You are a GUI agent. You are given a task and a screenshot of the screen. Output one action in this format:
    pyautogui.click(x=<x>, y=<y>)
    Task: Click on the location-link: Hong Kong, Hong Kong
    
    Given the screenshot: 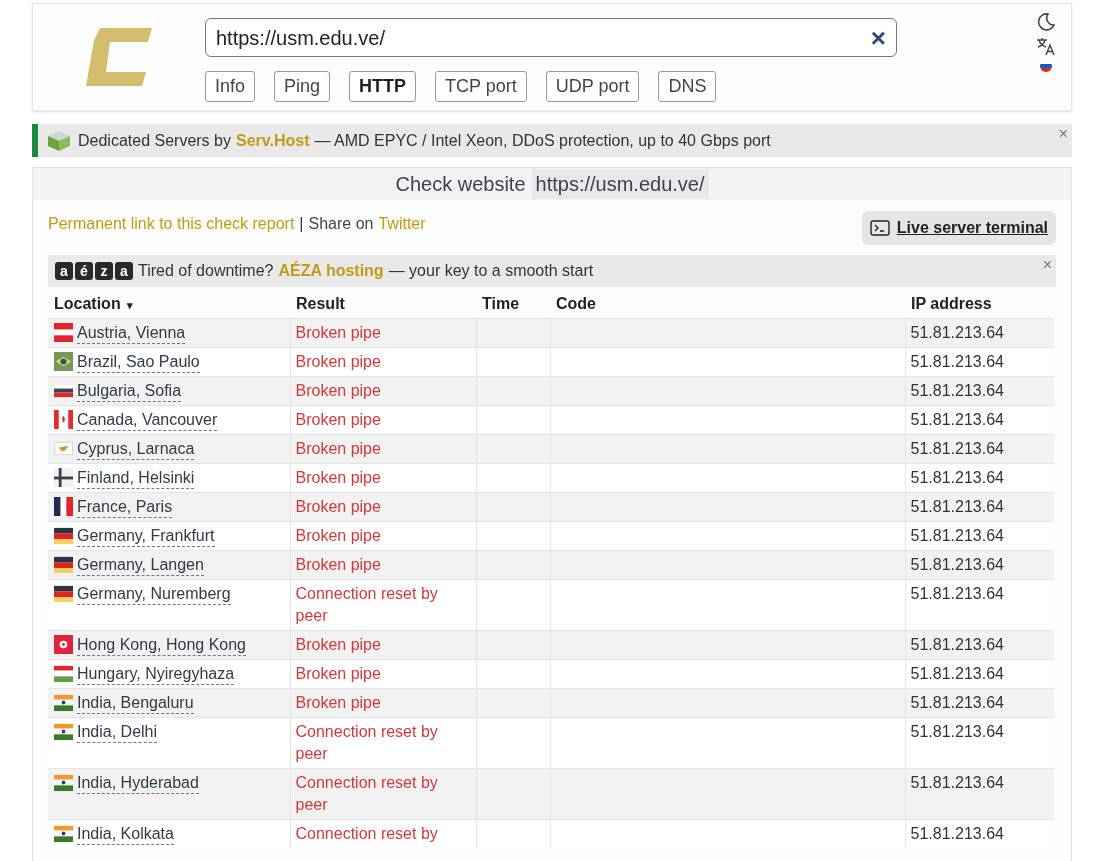 What is the action you would take?
    pyautogui.click(x=161, y=644)
    